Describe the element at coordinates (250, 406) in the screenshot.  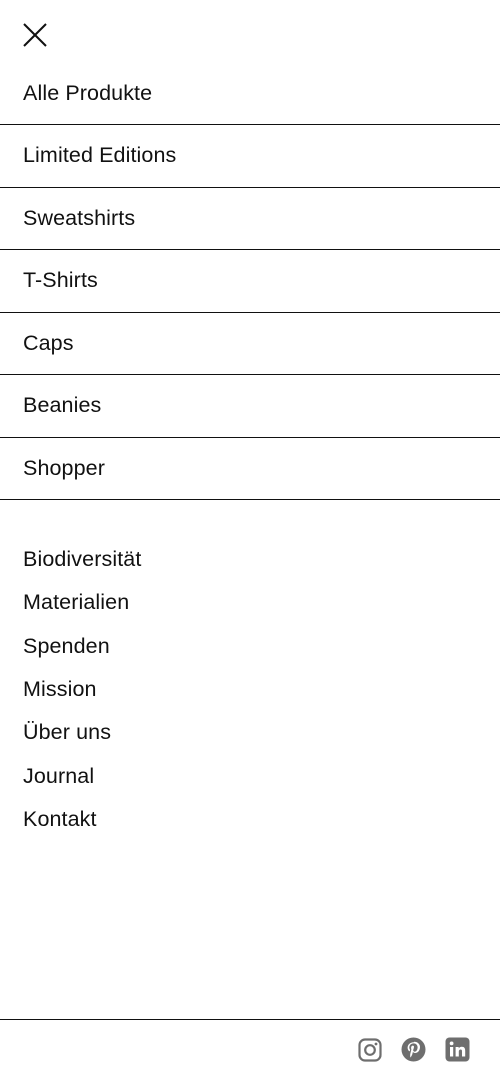
I see `menu-item-beanies: Beanies` at that location.